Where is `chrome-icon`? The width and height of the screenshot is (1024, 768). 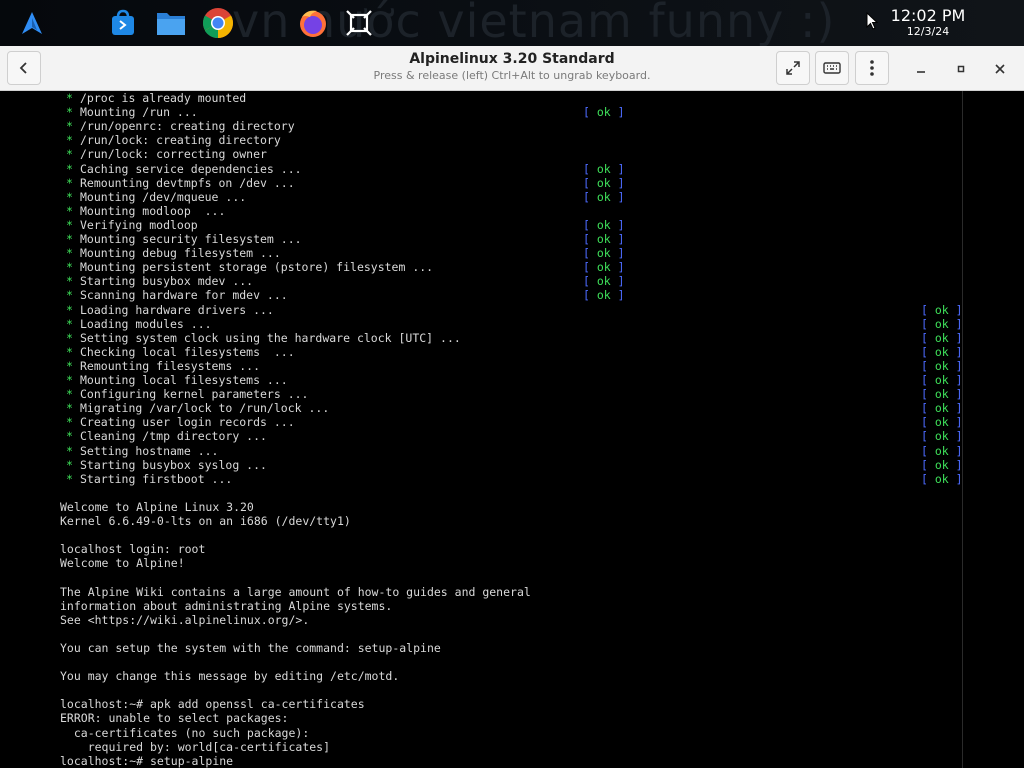 chrome-icon is located at coordinates (218, 23).